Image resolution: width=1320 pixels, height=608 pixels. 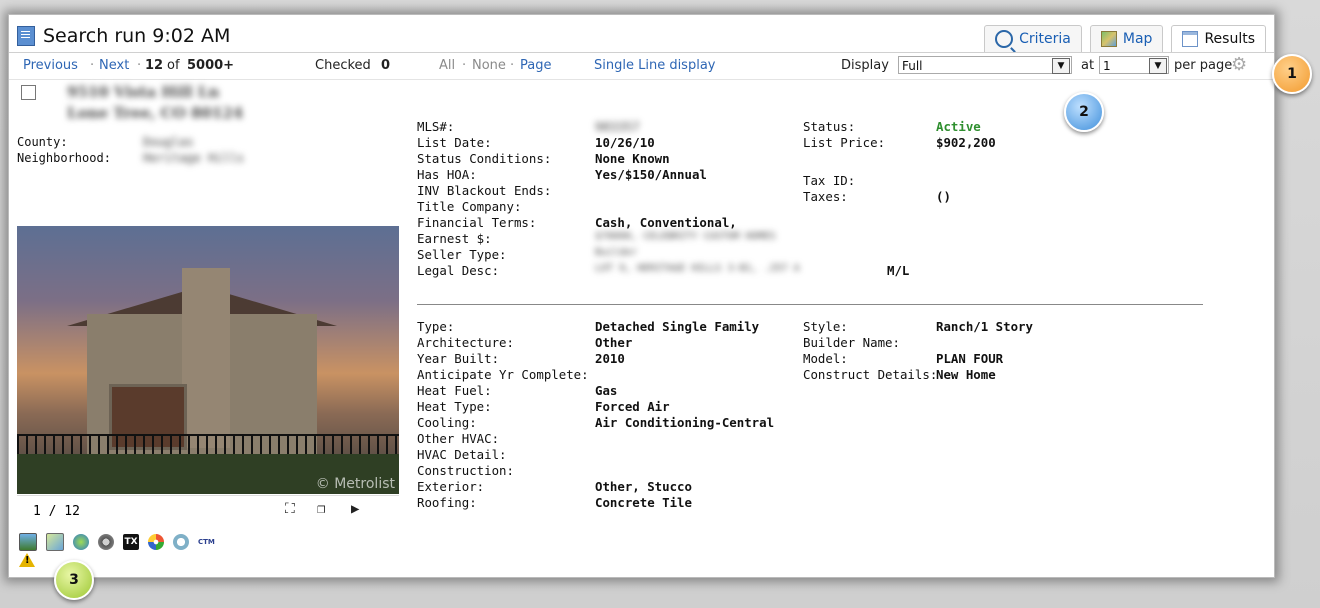 I want to click on tab-map: Map, so click(x=1126, y=38).